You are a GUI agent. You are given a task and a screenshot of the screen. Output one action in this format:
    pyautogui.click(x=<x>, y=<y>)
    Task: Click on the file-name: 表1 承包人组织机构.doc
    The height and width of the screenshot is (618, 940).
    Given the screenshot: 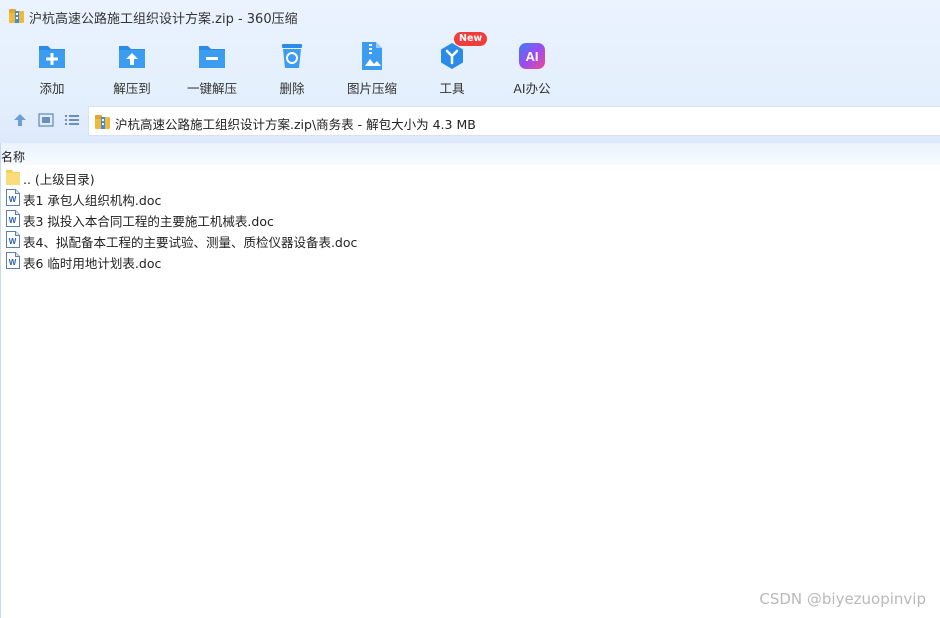 What is the action you would take?
    pyautogui.click(x=92, y=200)
    